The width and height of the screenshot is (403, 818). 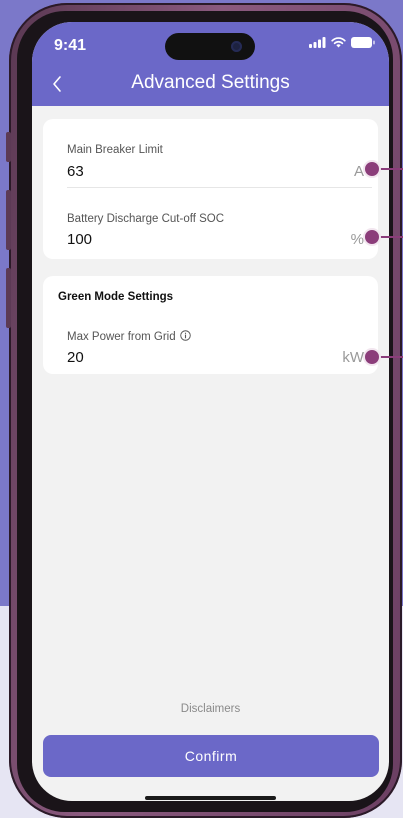 What do you see at coordinates (210, 709) in the screenshot?
I see `disclaimers-link: Disclaimers` at bounding box center [210, 709].